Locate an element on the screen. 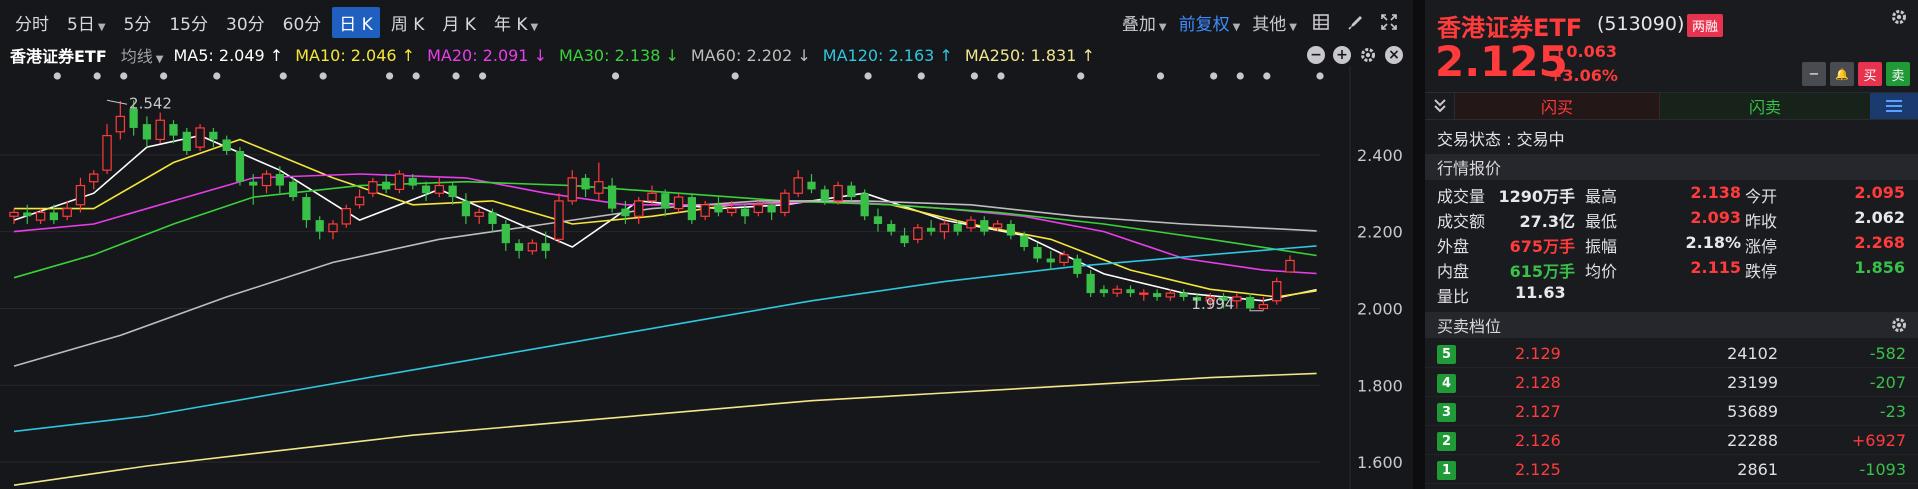 The height and width of the screenshot is (489, 1918). quote-label: 成交额 is located at coordinates (1461, 221).